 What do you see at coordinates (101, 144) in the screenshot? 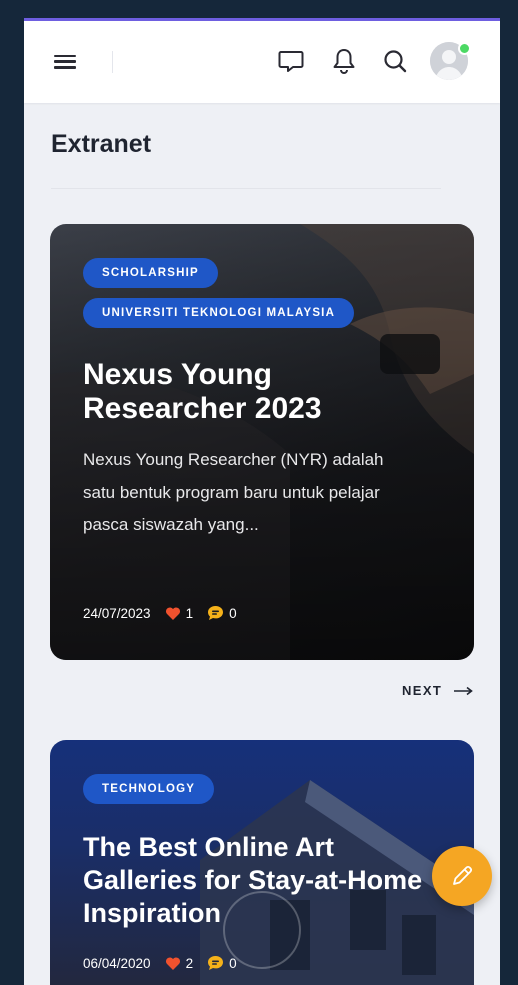
I see `page-title: Extranet` at bounding box center [101, 144].